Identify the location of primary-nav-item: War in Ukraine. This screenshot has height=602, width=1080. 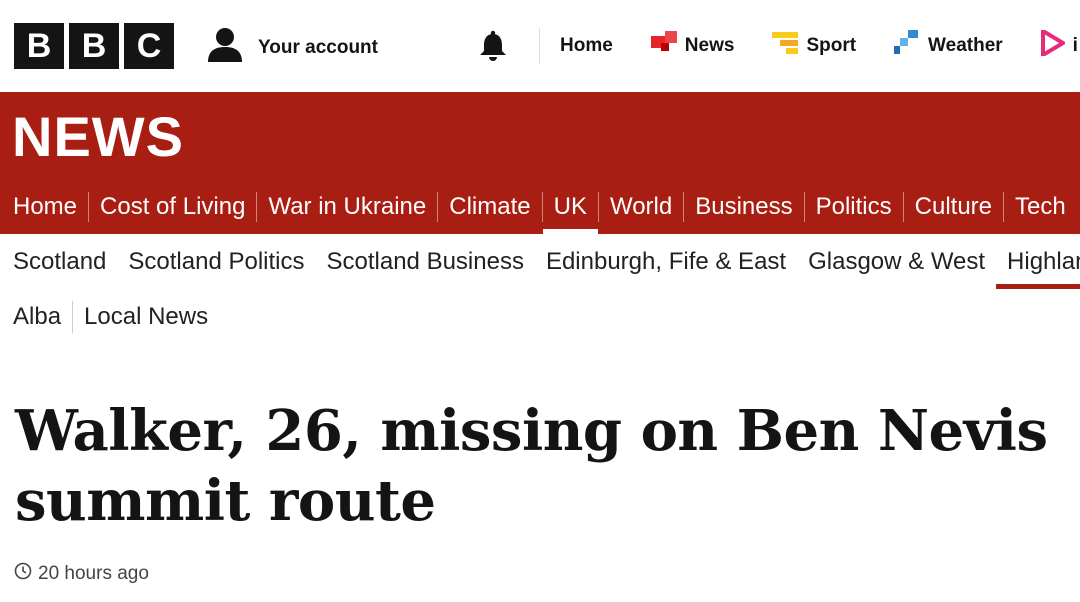
(347, 206).